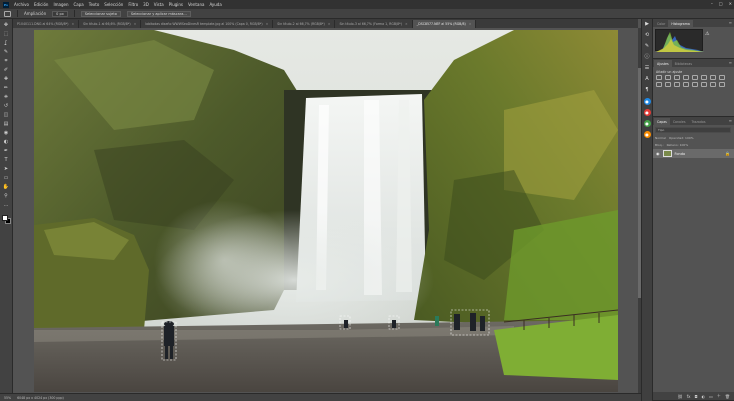 The height and width of the screenshot is (401, 734). What do you see at coordinates (711, 396) in the screenshot?
I see `folder-icon: ▭` at bounding box center [711, 396].